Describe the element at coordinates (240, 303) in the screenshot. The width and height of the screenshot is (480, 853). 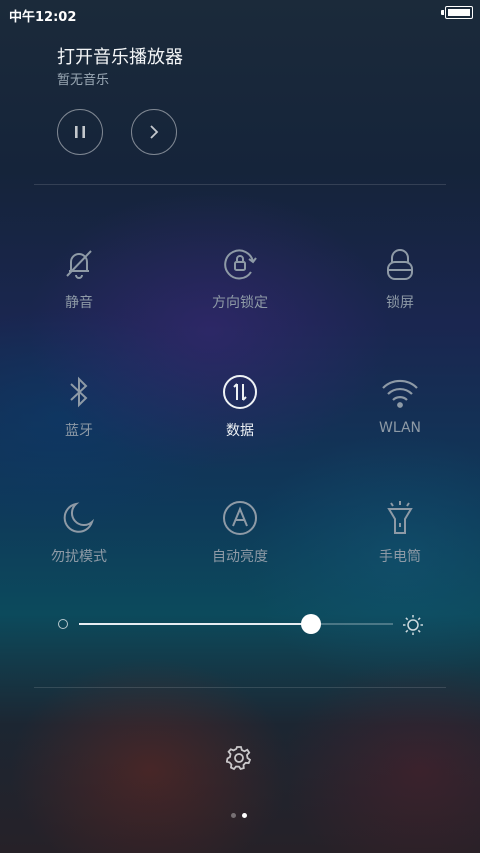
I see `tile-label: 方向锁定` at that location.